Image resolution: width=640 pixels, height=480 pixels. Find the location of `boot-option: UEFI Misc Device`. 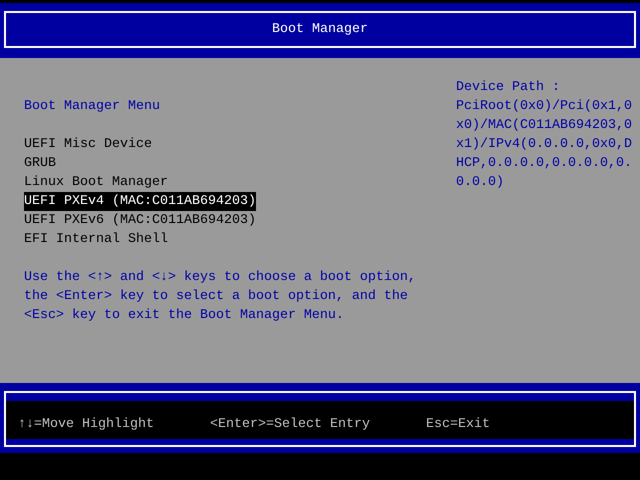

boot-option: UEFI Misc Device is located at coordinates (88, 144).